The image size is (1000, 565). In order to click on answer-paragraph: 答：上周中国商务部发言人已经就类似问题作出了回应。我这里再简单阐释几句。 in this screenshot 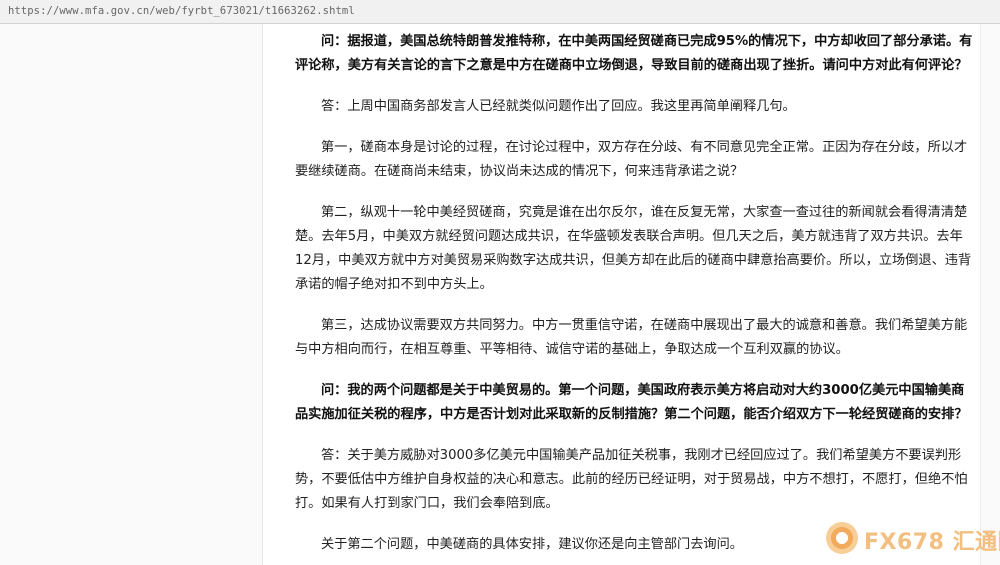, I will do `click(558, 106)`.